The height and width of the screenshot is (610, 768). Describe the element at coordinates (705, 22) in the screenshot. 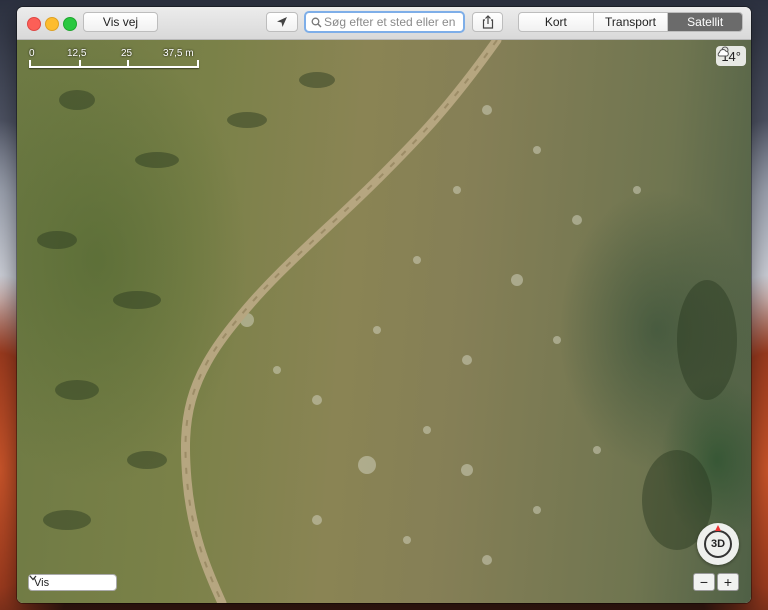

I see `map-mode-satellit: Satellit` at that location.